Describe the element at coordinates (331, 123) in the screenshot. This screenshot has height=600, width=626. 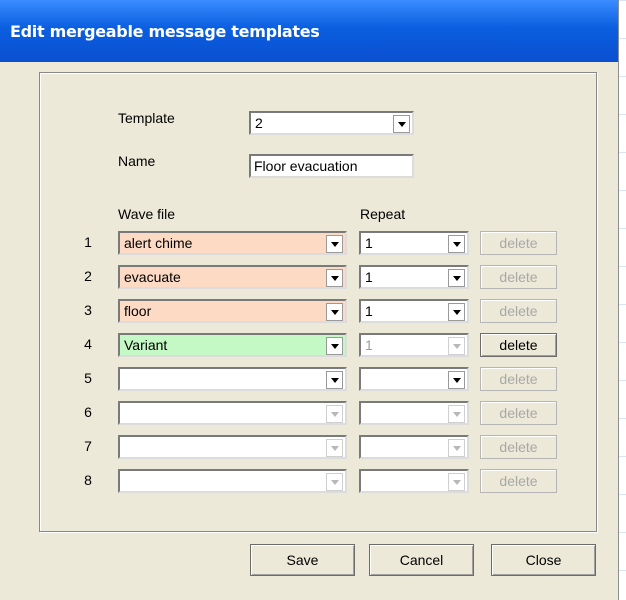
I see `template-select: 2` at that location.